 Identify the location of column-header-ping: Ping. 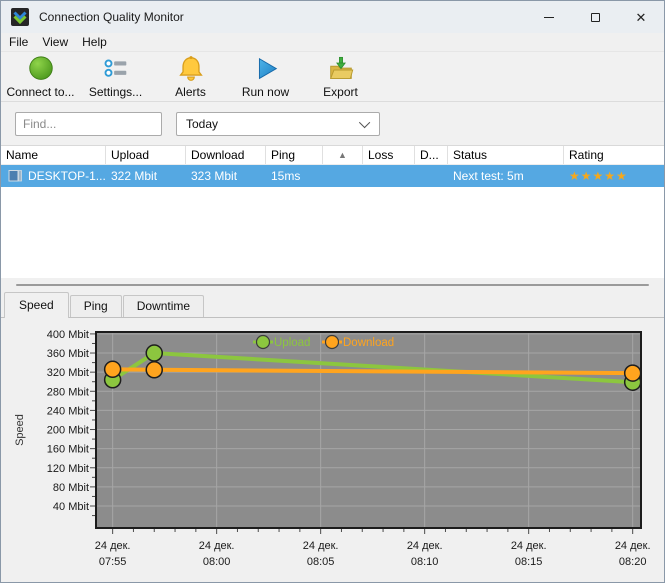
(294, 155).